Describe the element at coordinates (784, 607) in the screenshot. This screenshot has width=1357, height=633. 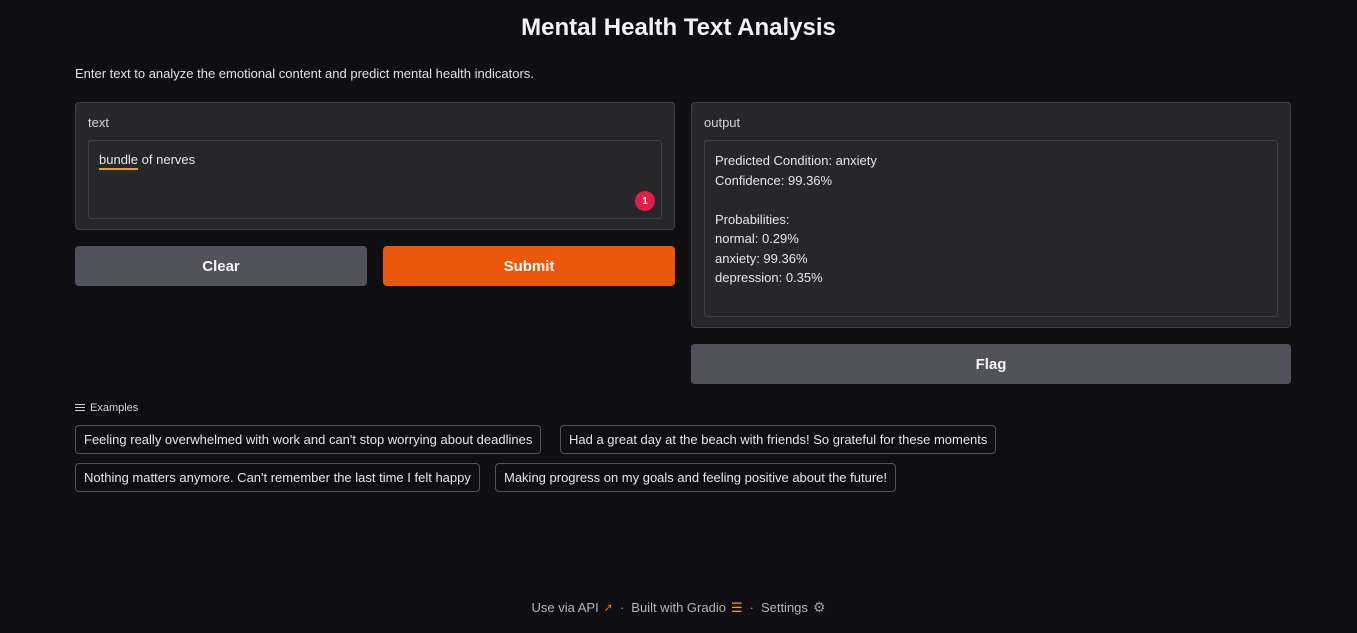
I see `settings-label: Settings` at that location.